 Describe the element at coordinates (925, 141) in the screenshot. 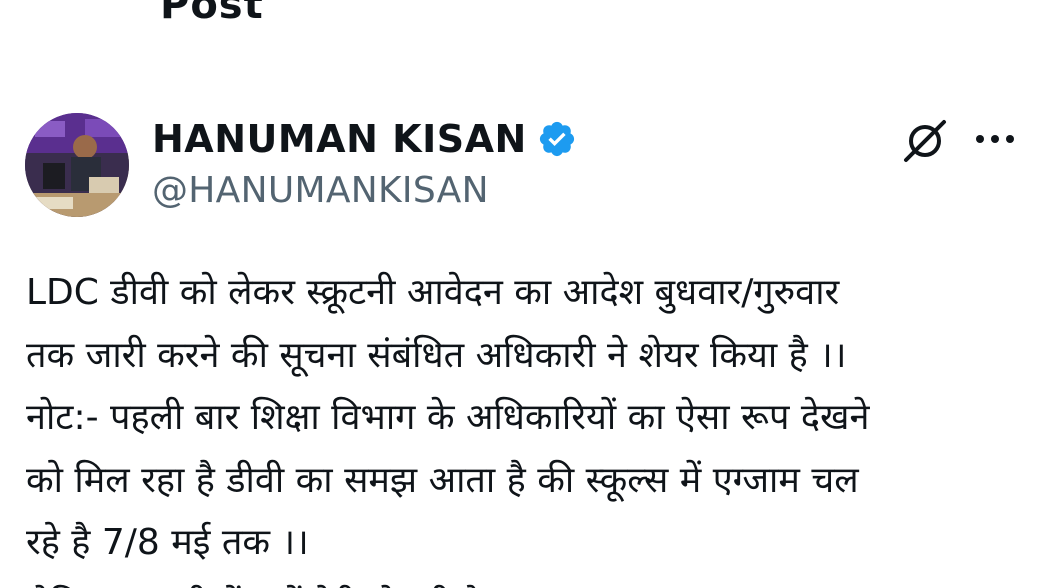

I see `grok-icon` at that location.